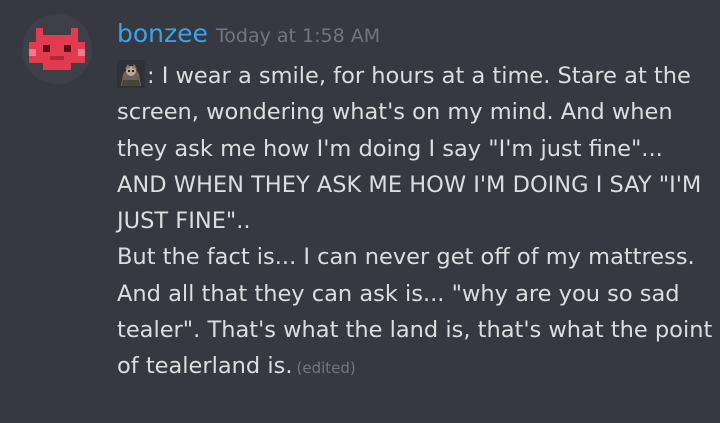 Image resolution: width=720 pixels, height=423 pixels. What do you see at coordinates (326, 368) in the screenshot?
I see `edited-indicator: (edited)` at bounding box center [326, 368].